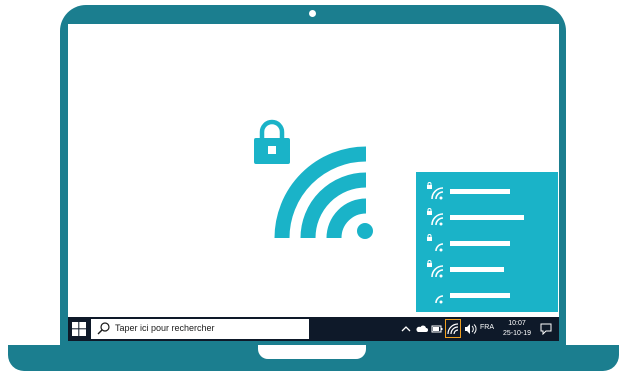 The height and width of the screenshot is (374, 625). I want to click on search-icon, so click(103, 328).